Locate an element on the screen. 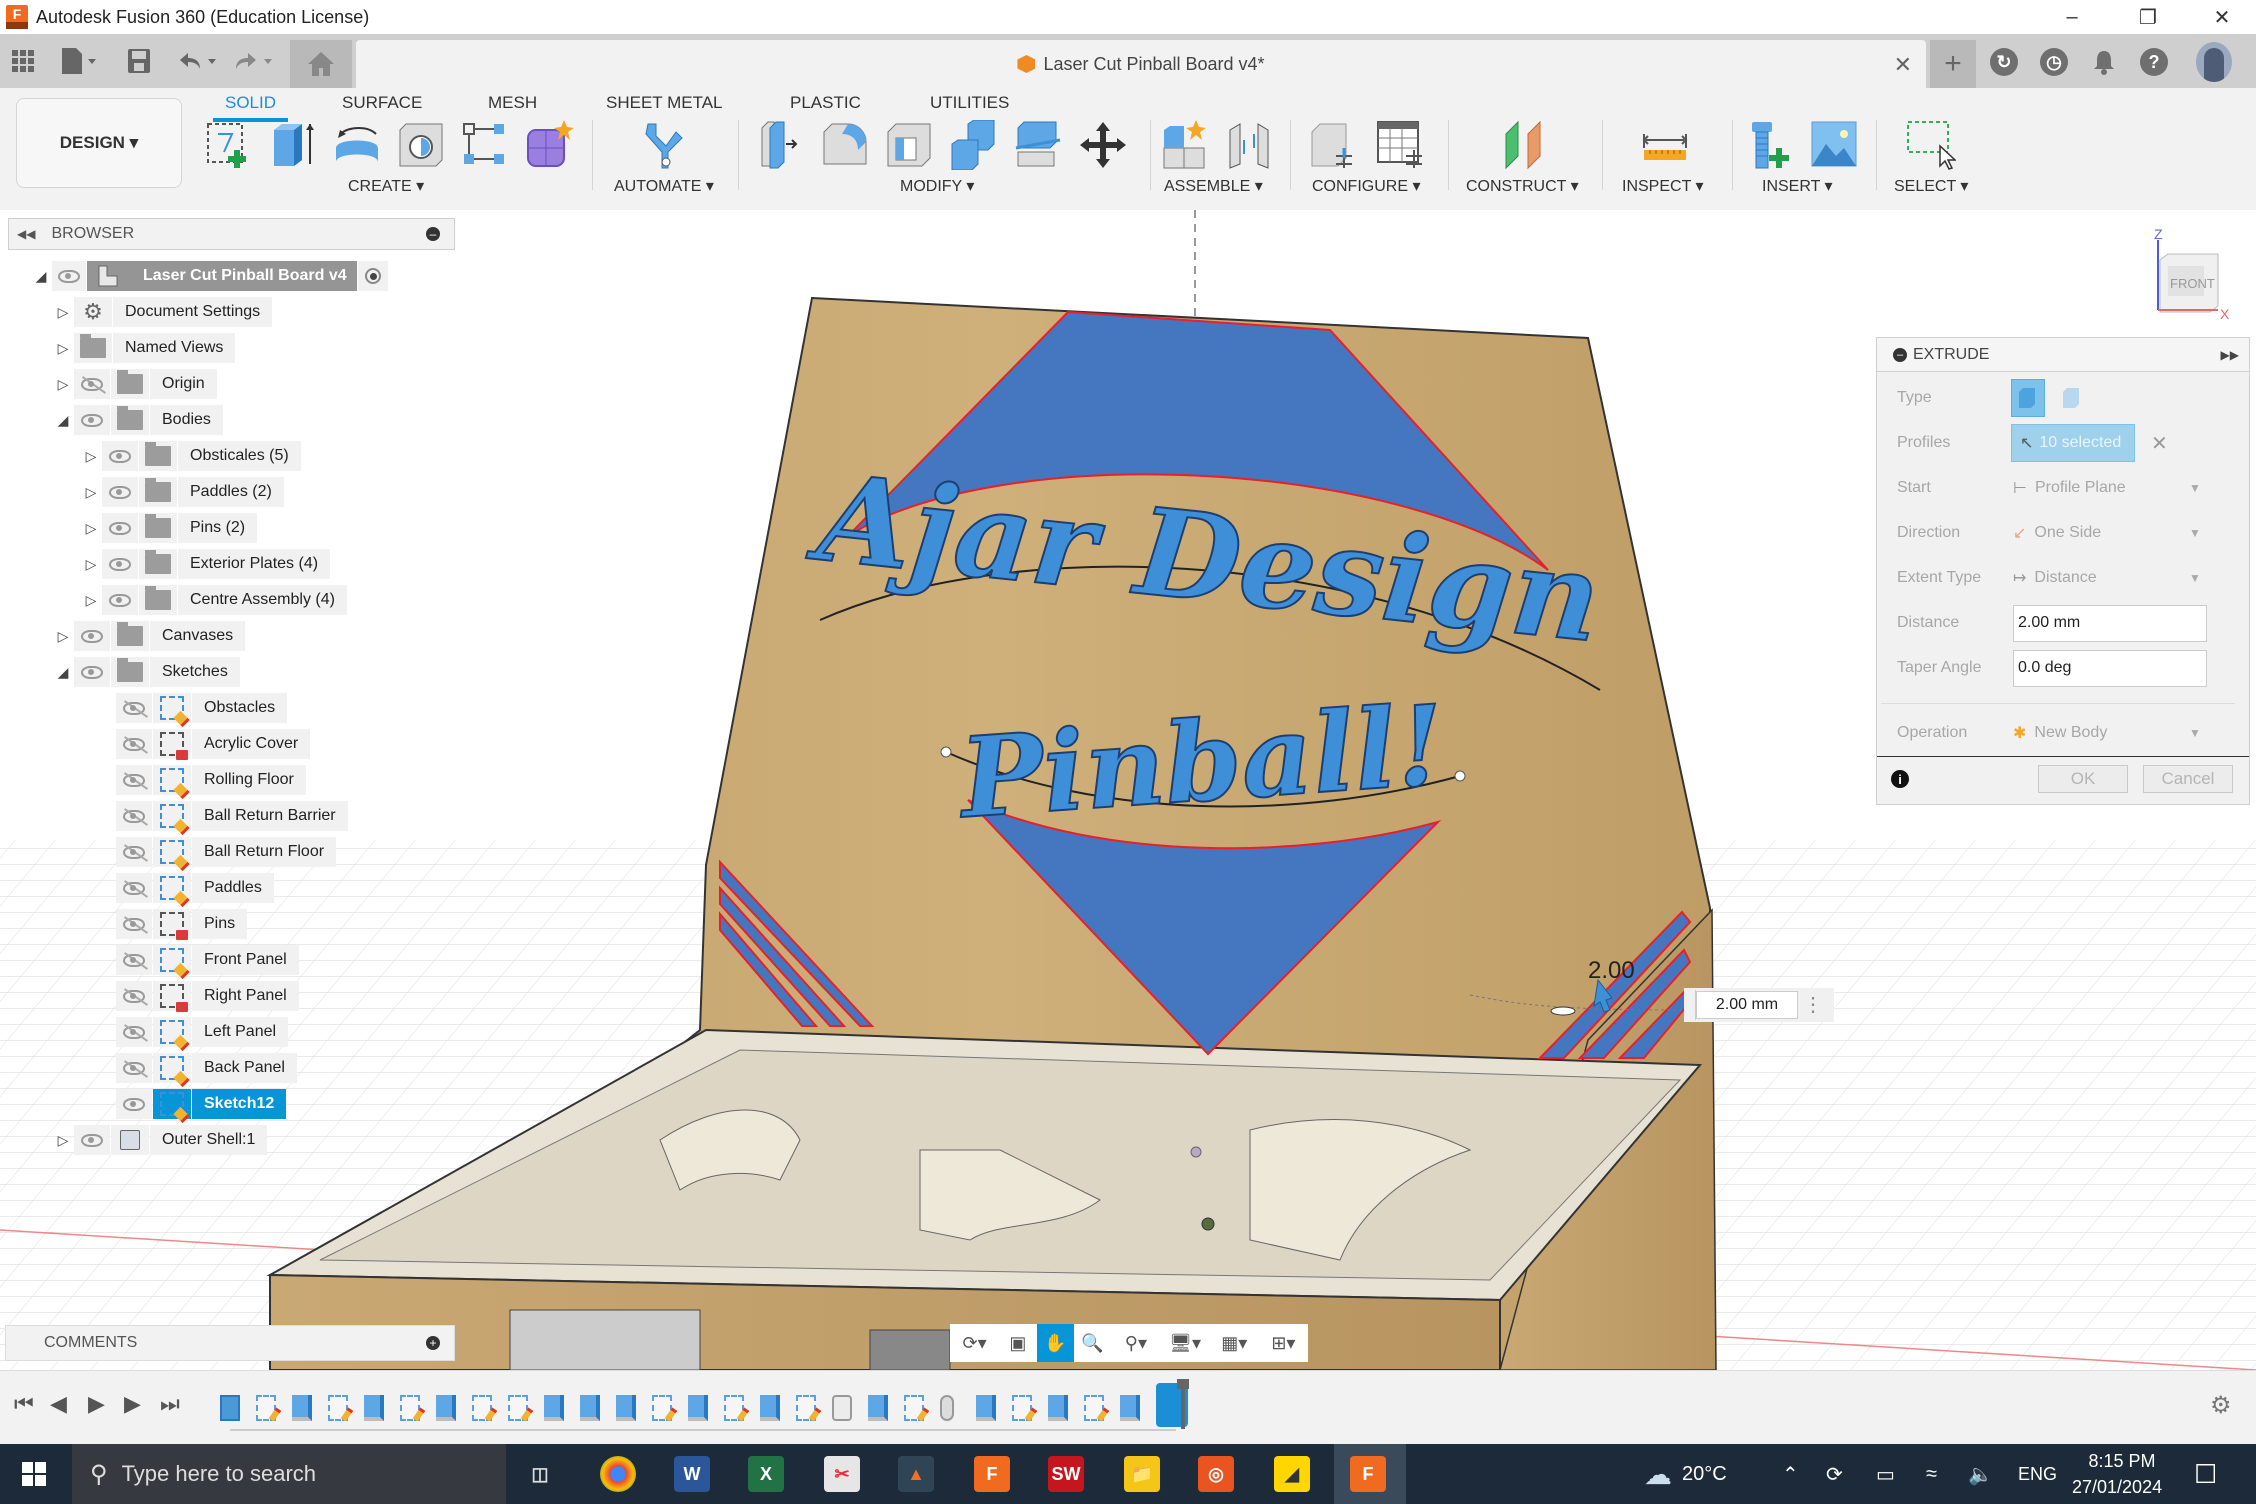 The height and width of the screenshot is (1504, 2256). word-icon: W is located at coordinates (692, 1474).